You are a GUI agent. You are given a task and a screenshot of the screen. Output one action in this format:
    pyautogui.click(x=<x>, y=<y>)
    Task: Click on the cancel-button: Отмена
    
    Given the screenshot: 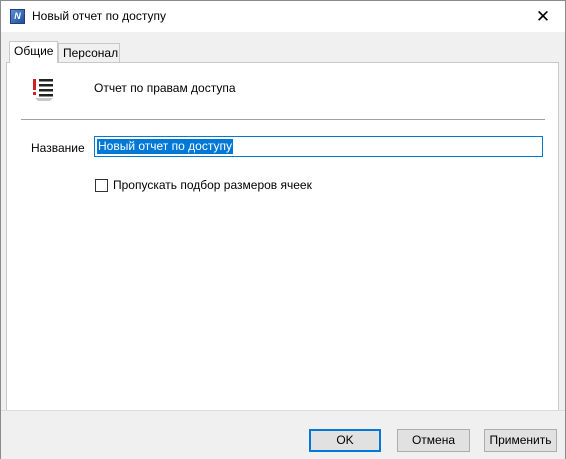 What is the action you would take?
    pyautogui.click(x=433, y=440)
    